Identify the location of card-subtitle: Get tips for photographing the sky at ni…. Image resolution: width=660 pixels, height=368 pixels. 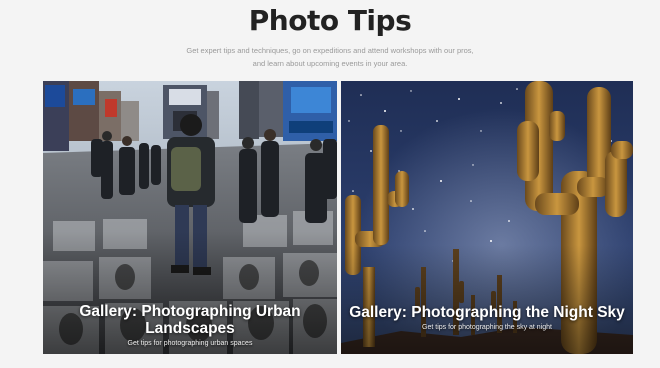
(487, 327).